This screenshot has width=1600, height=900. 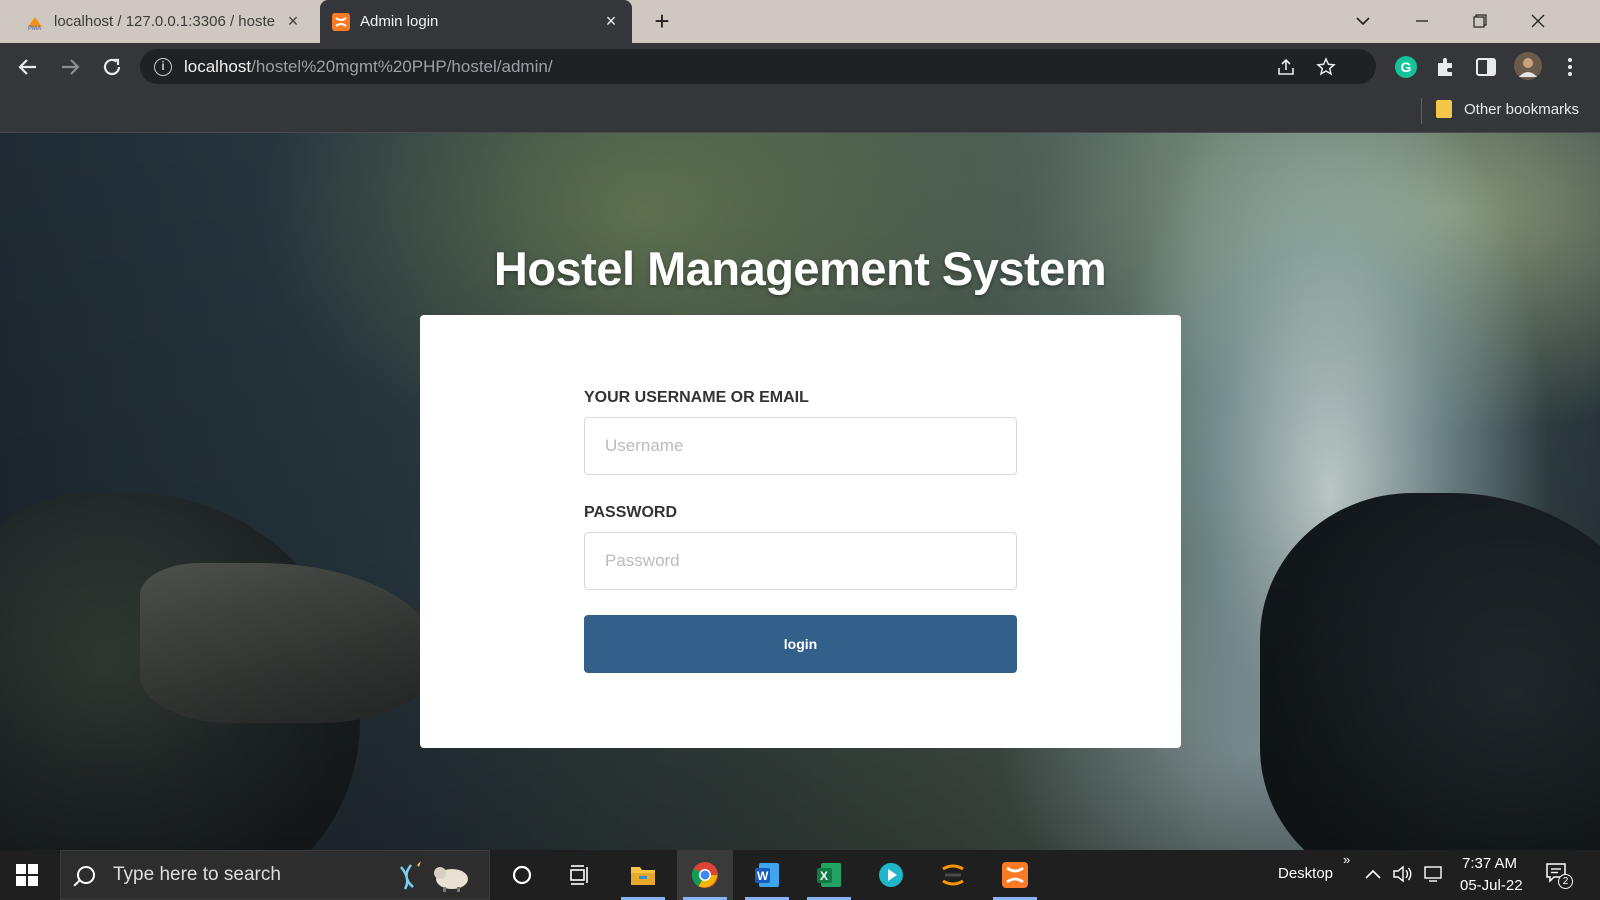 I want to click on windows-start-icon, so click(x=27, y=875).